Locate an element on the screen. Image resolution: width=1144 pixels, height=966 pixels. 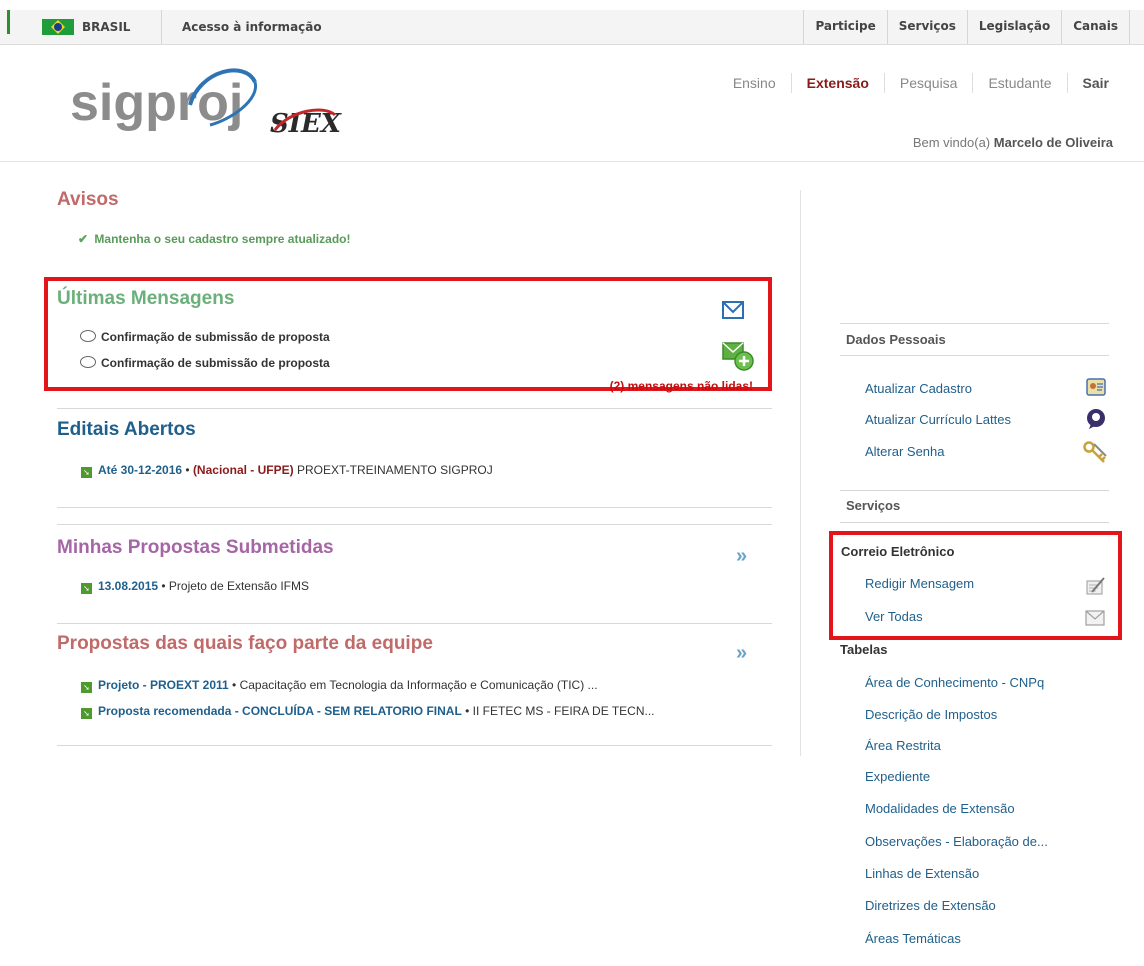
main-nav: Ensino Extensão Pesquisa Estudante Sair is located at coordinates (921, 83).